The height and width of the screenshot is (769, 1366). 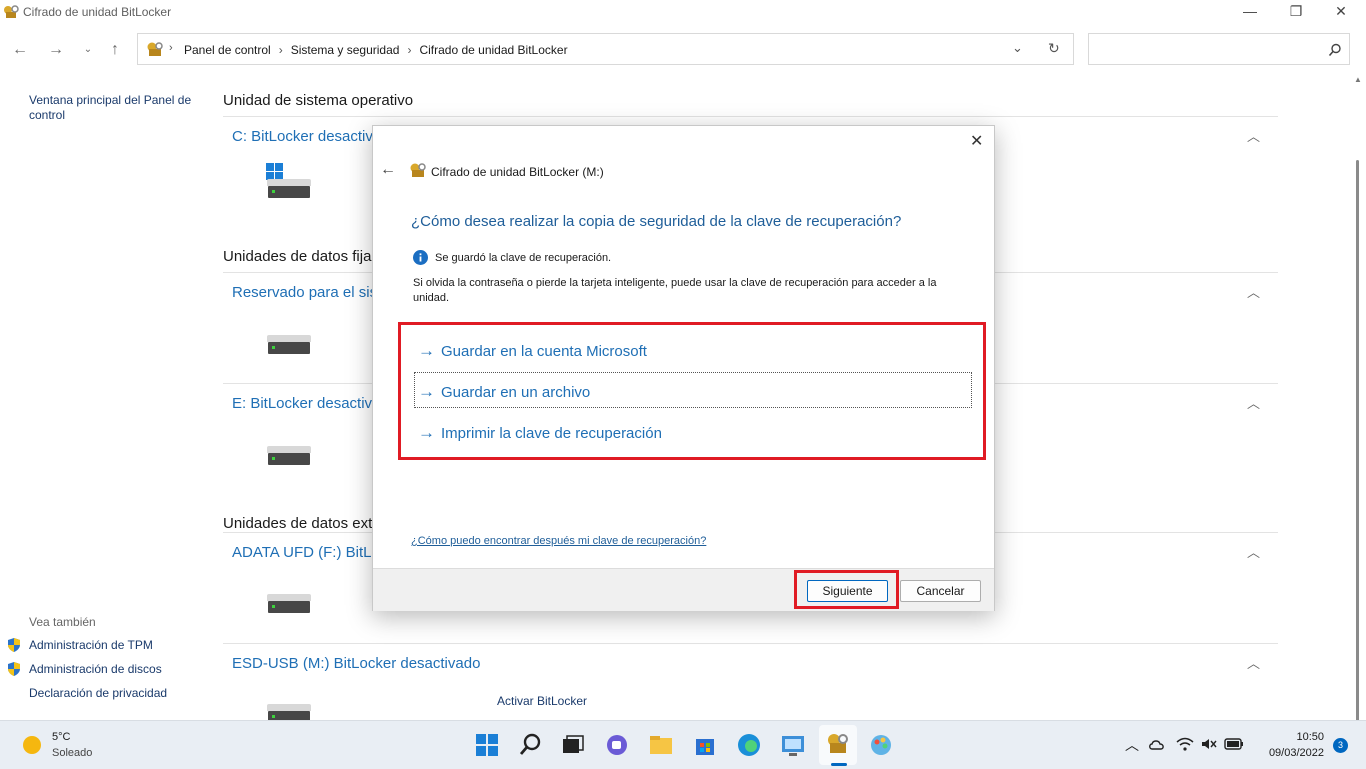 I want to click on vertical-scrollbar: ▲, so click(x=1358, y=407).